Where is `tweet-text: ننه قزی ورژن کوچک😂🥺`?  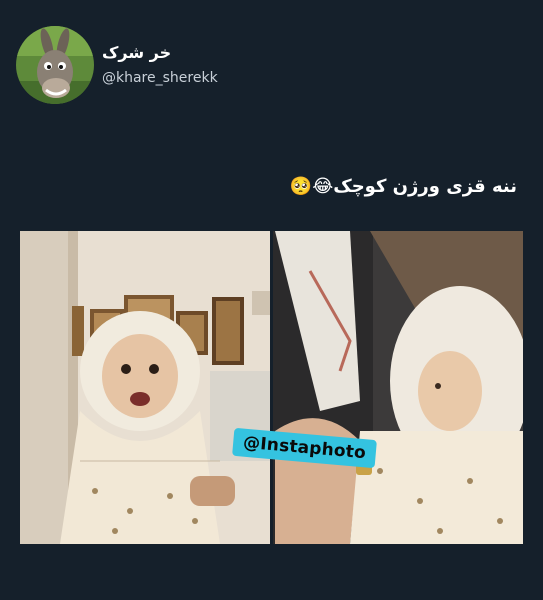 tweet-text: ننه قزی ورژن کوچک😂🥺 is located at coordinates (403, 186).